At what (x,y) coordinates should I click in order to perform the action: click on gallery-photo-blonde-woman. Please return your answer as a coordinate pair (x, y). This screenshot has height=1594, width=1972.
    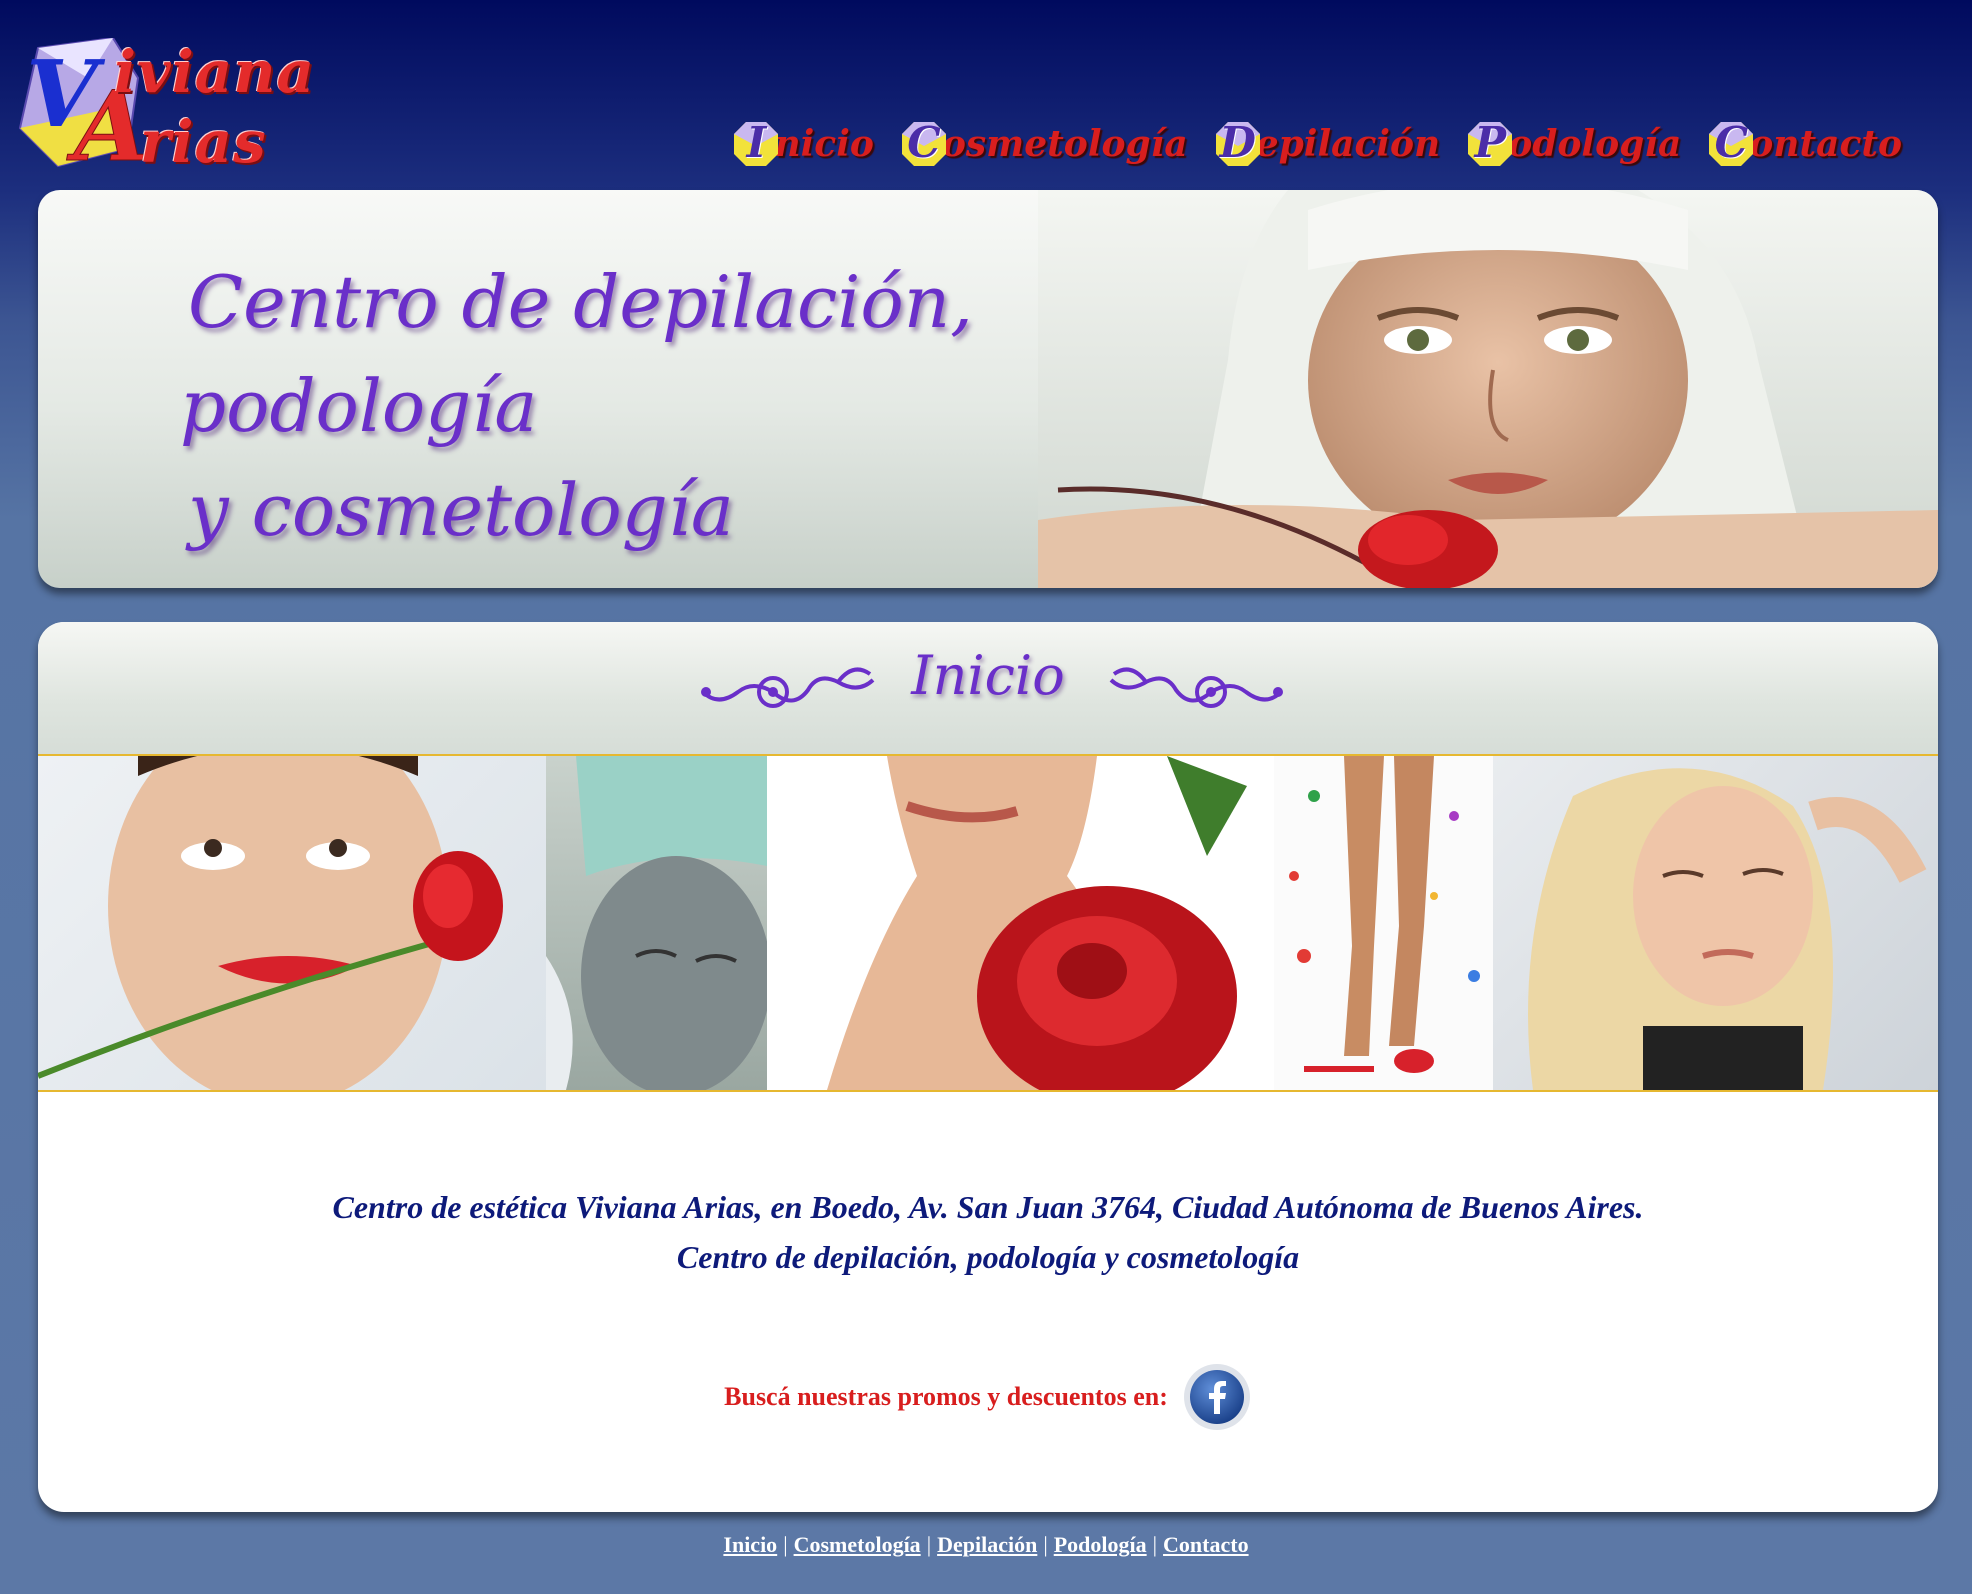
    Looking at the image, I should click on (1715, 923).